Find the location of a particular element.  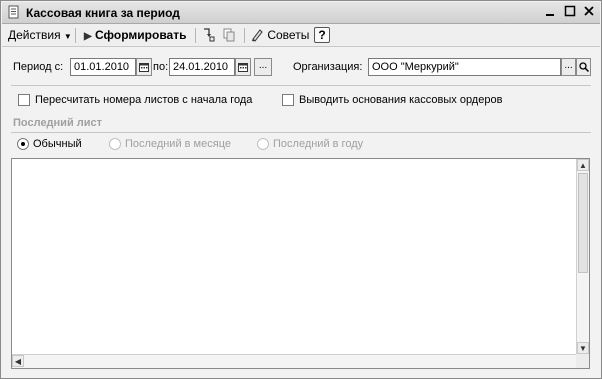

scroll-left-icon: ◀ is located at coordinates (18, 361).